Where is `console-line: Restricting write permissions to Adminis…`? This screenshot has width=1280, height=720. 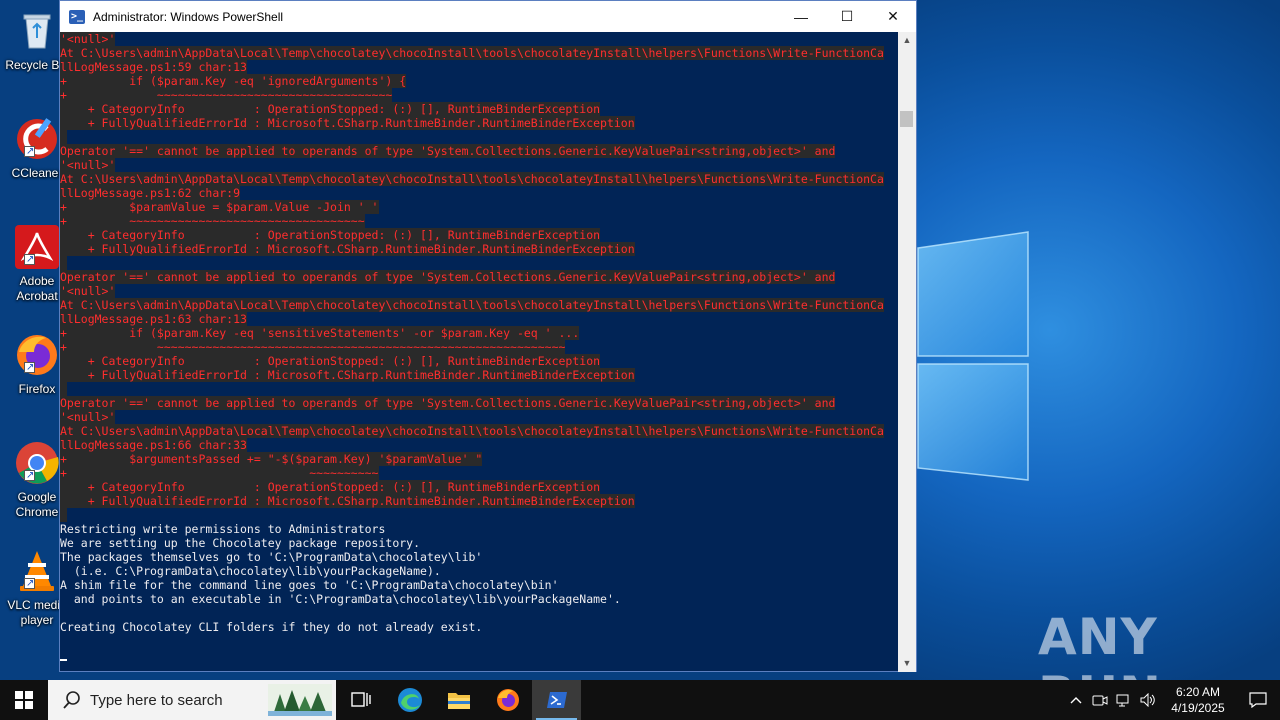 console-line: Restricting write permissions to Adminis… is located at coordinates (479, 529).